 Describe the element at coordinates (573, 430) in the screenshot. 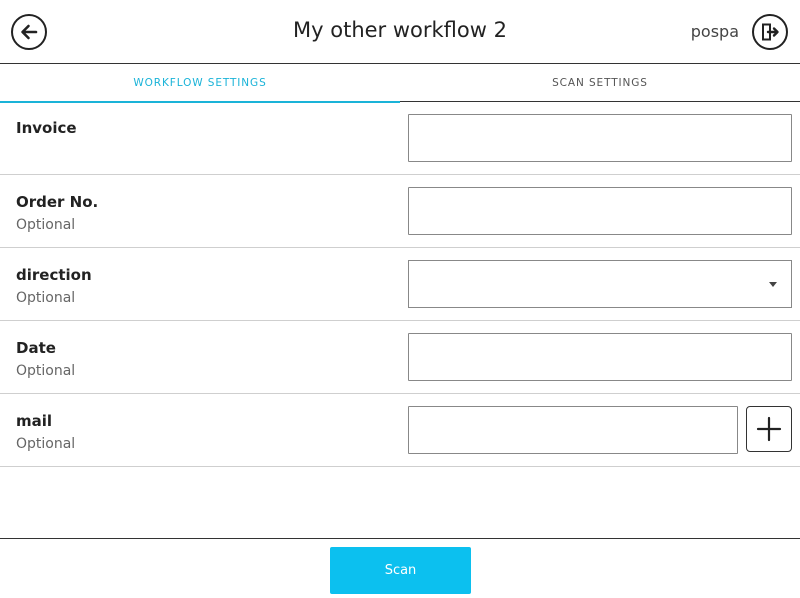

I see `mail-input` at that location.